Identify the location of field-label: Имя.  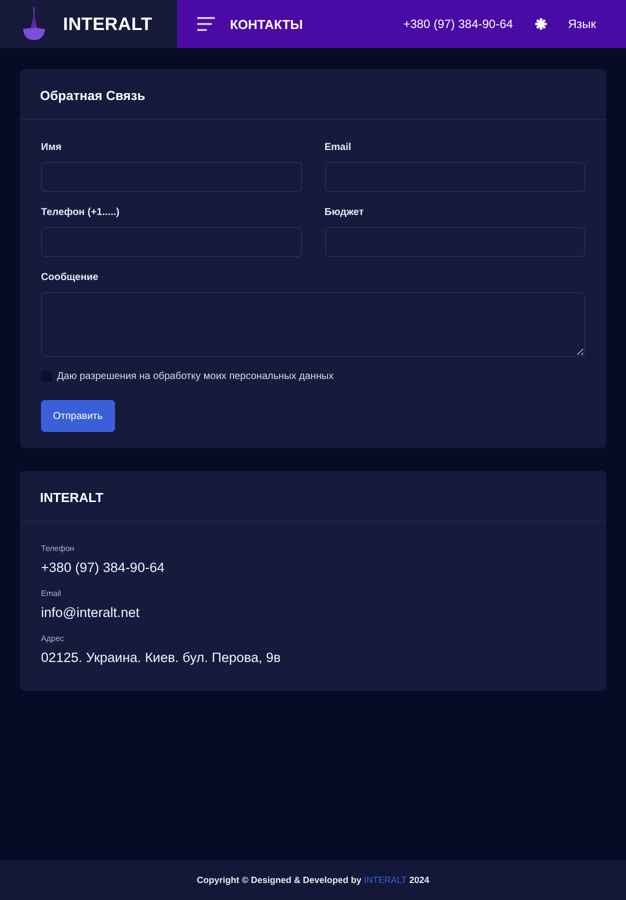
(51, 147).